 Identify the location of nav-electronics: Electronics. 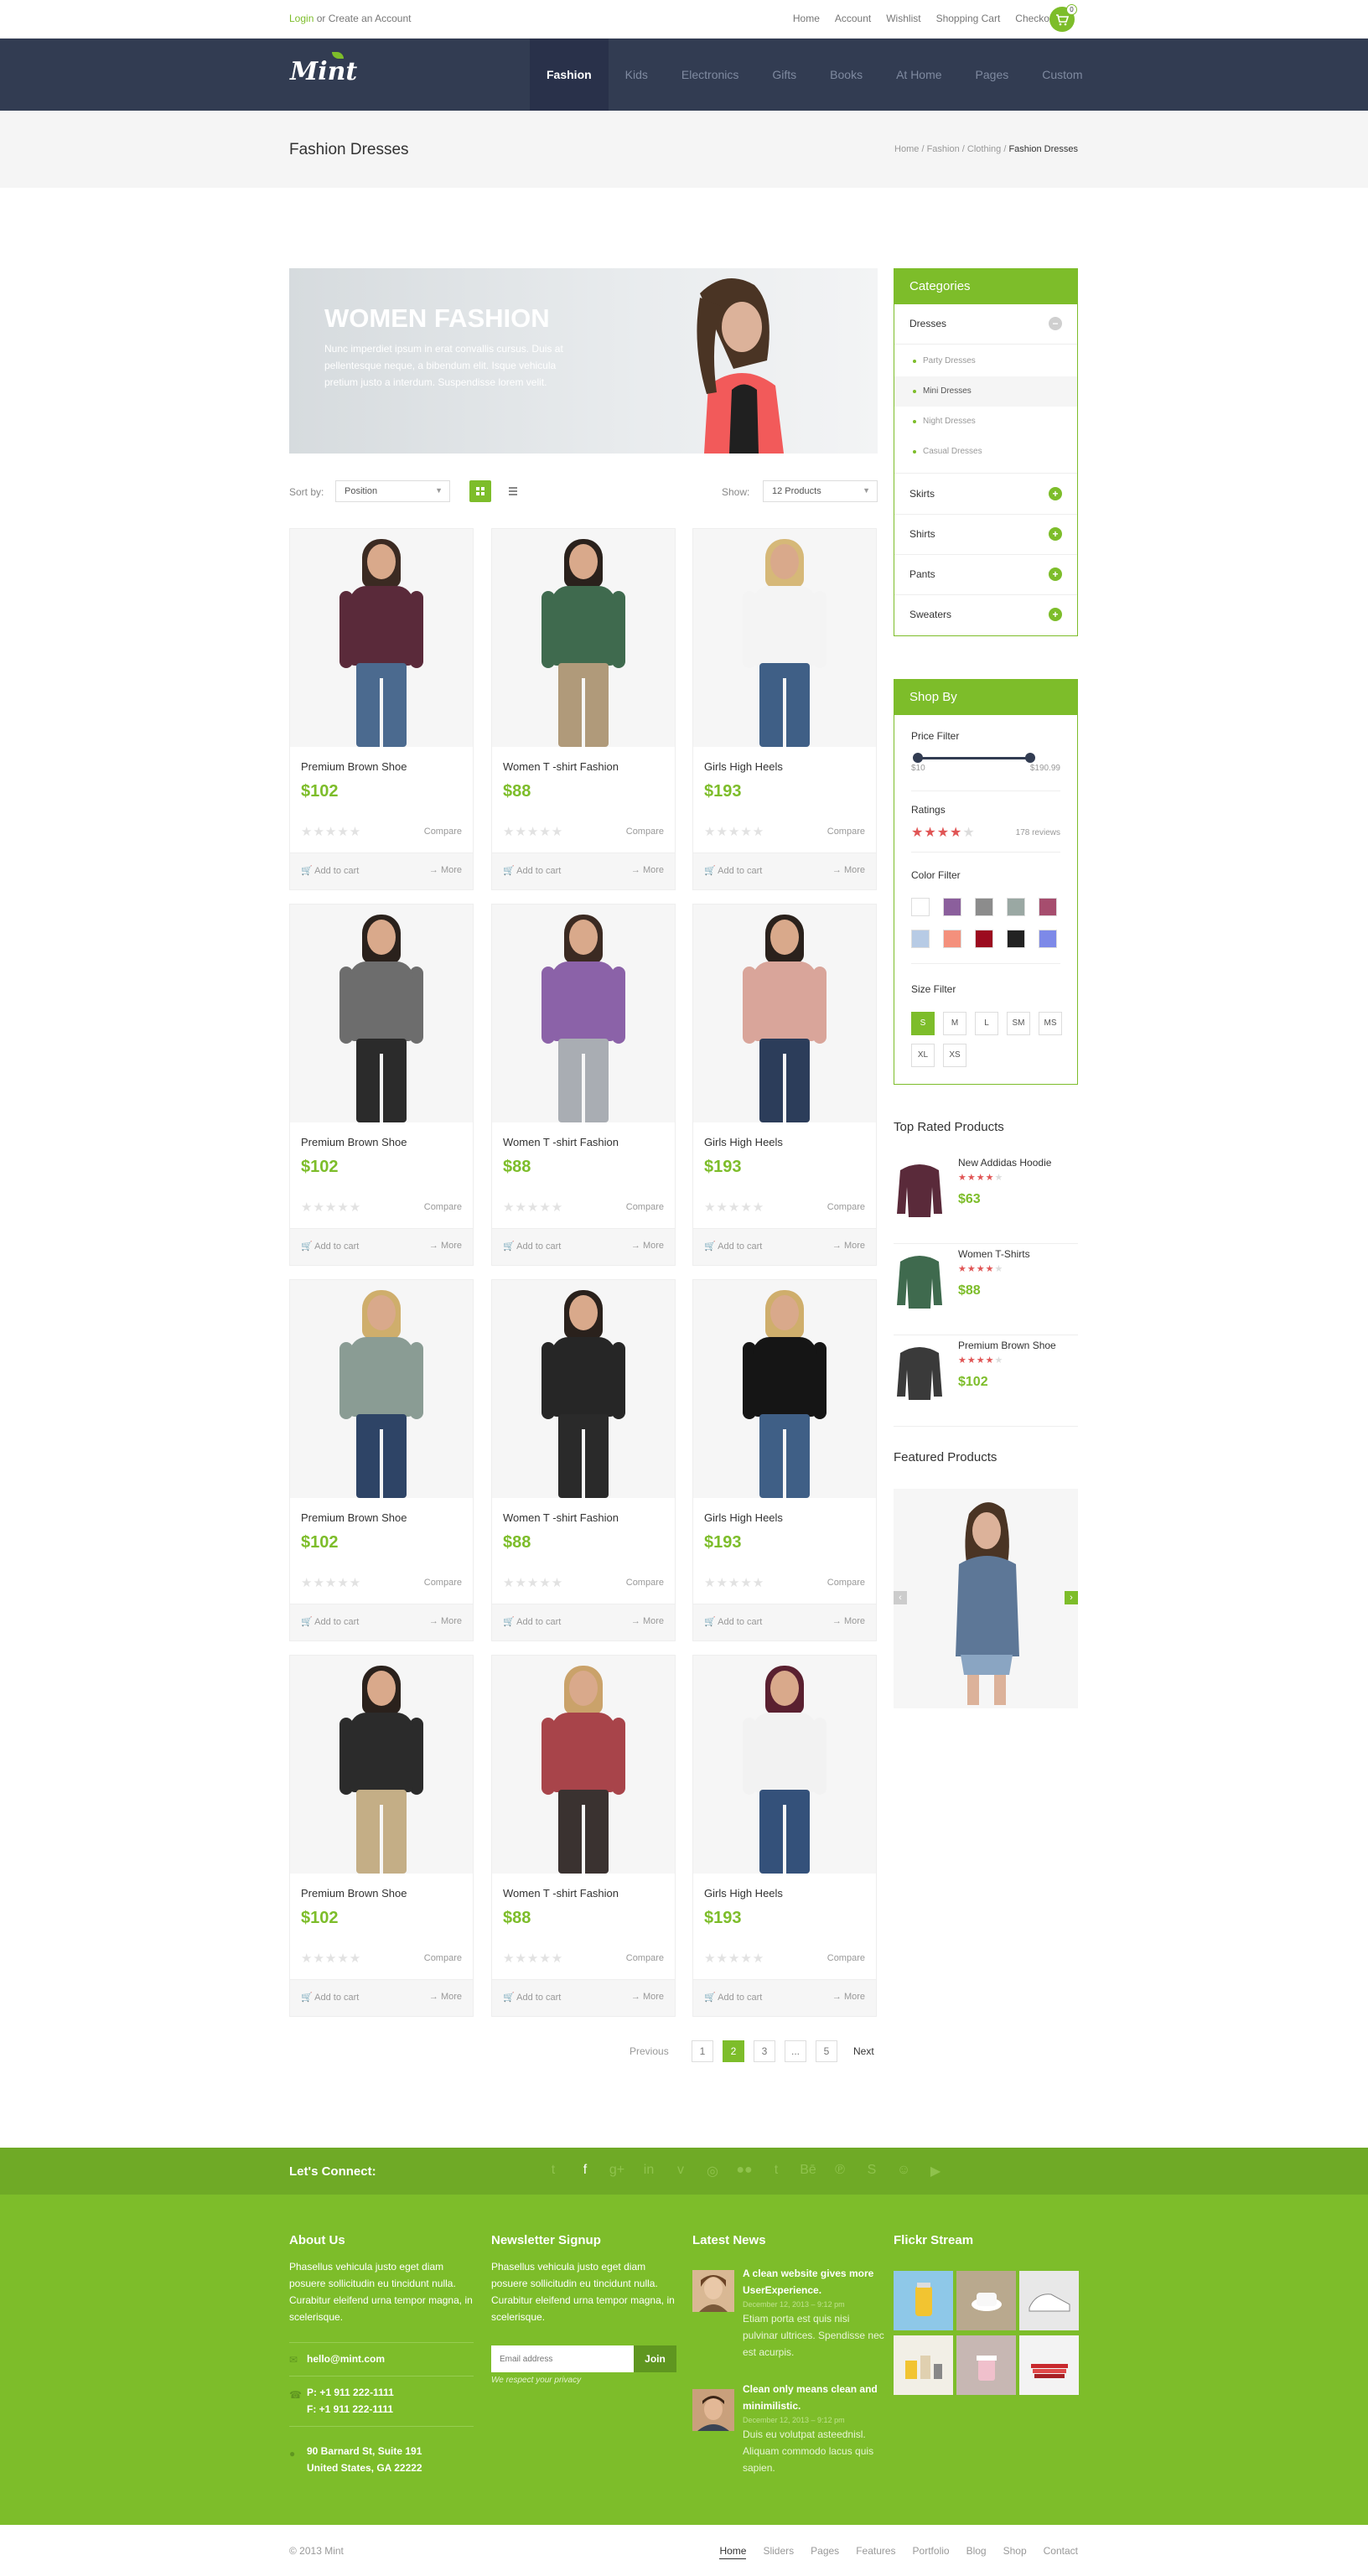
(710, 75).